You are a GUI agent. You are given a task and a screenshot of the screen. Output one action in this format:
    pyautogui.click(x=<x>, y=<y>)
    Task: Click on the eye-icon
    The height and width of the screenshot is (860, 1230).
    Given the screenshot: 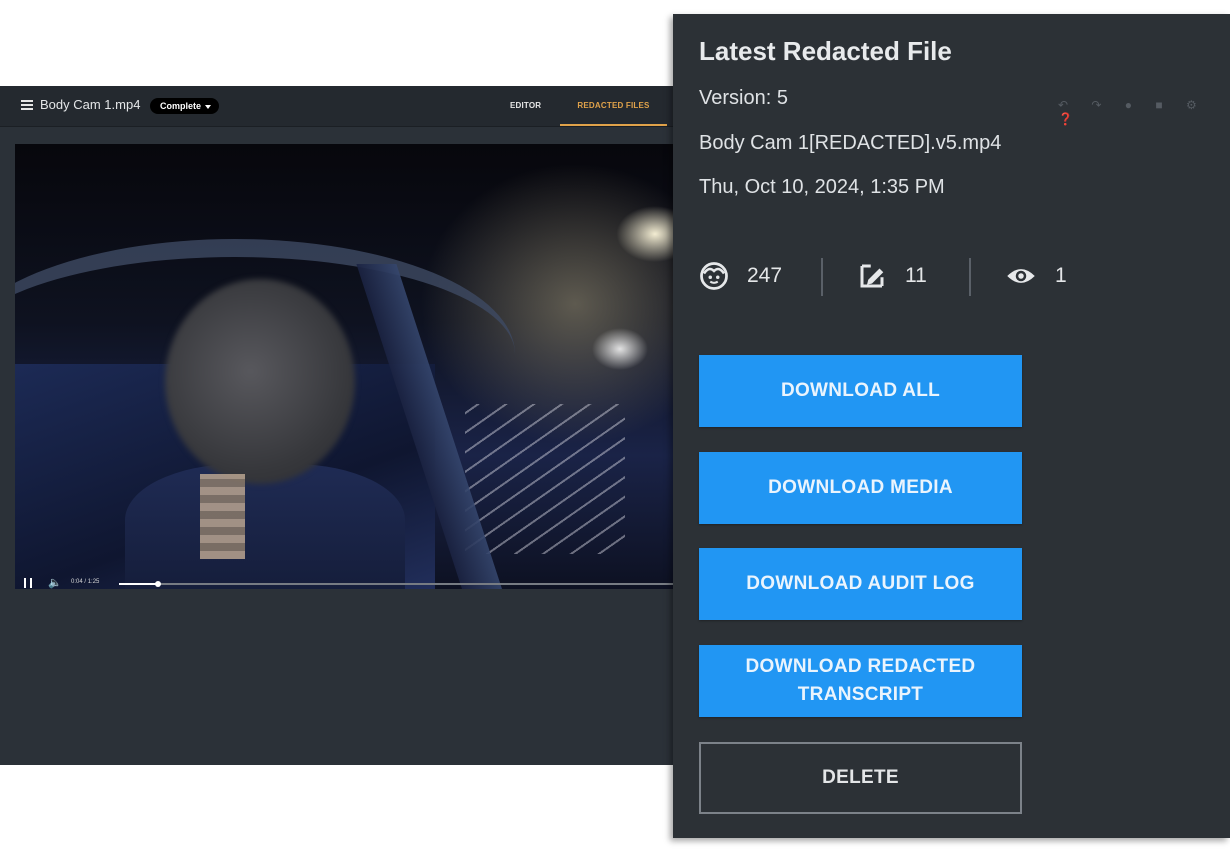 What is the action you would take?
    pyautogui.click(x=1021, y=276)
    